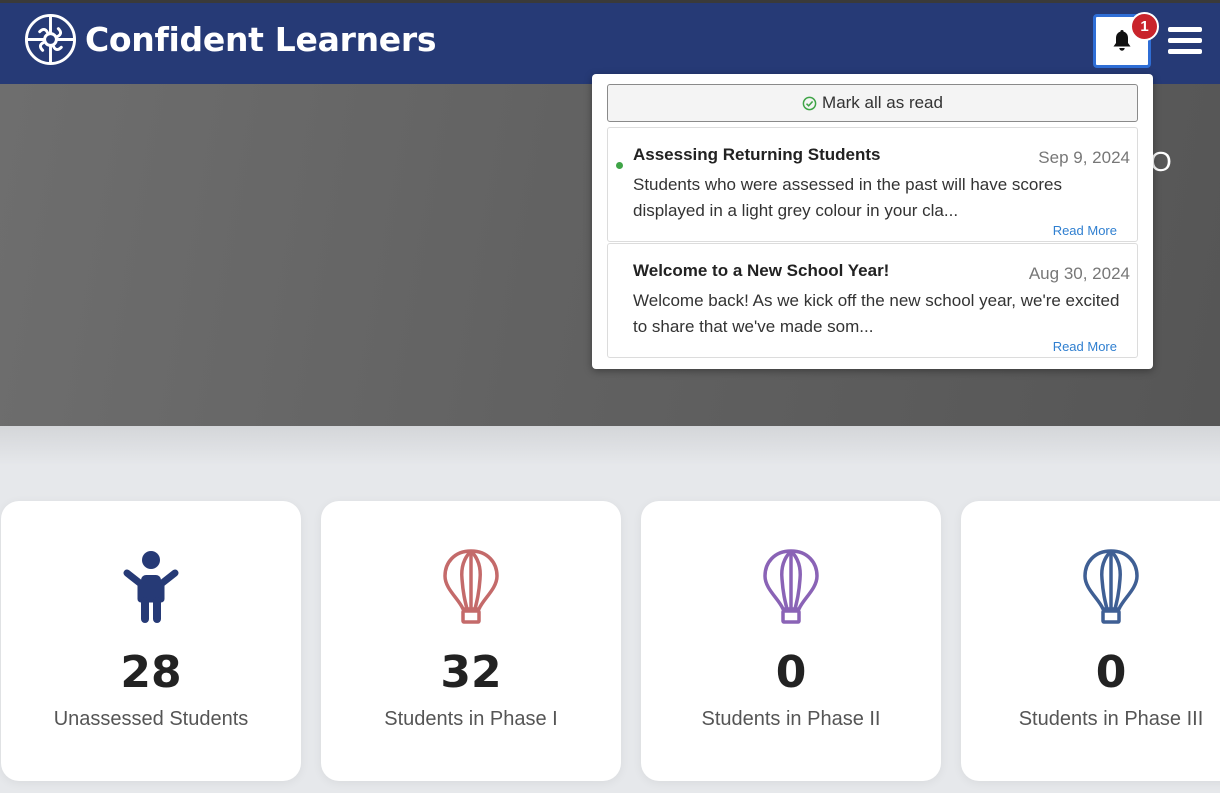  What do you see at coordinates (1079, 273) in the screenshot?
I see `notification-date: Aug 30, 2024` at bounding box center [1079, 273].